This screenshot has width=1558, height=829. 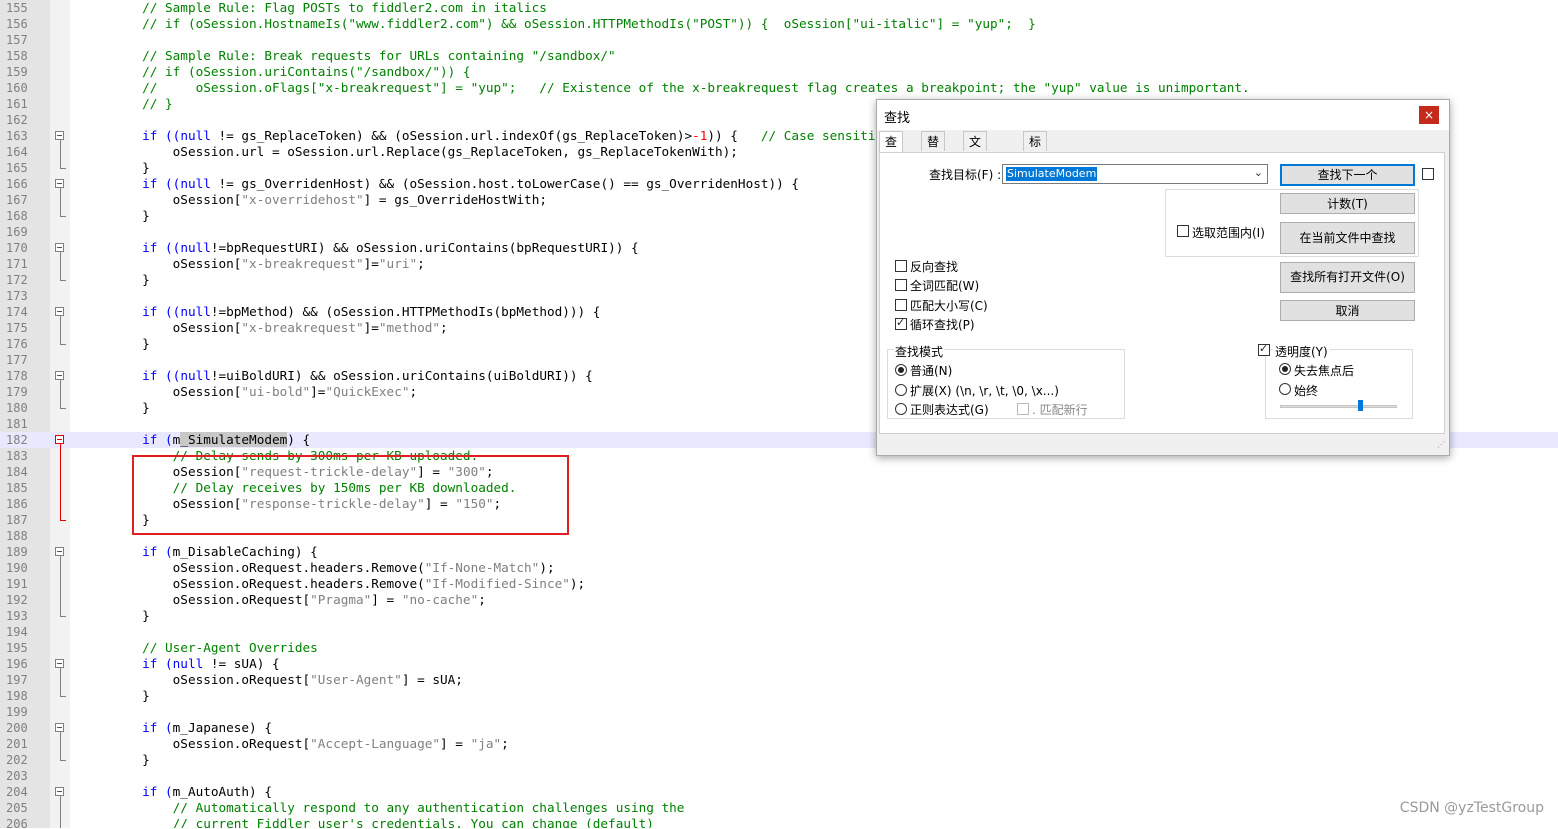 I want to click on in-selection-label: 选取范围内(I), so click(x=1228, y=233).